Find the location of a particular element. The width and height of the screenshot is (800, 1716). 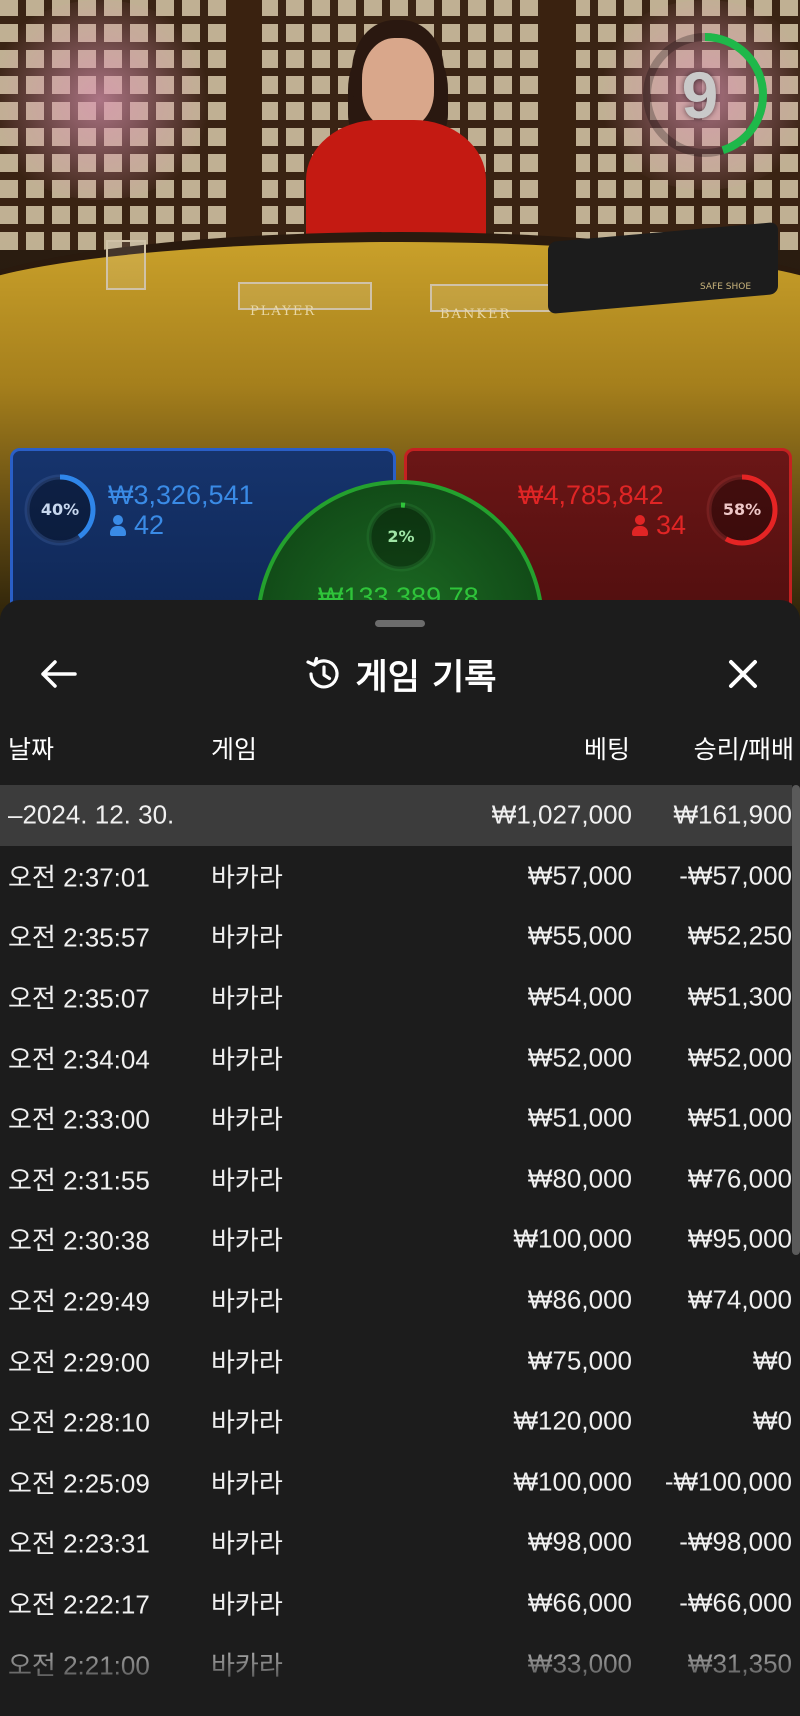

row-bet: ₩98,000 is located at coordinates (579, 1541).